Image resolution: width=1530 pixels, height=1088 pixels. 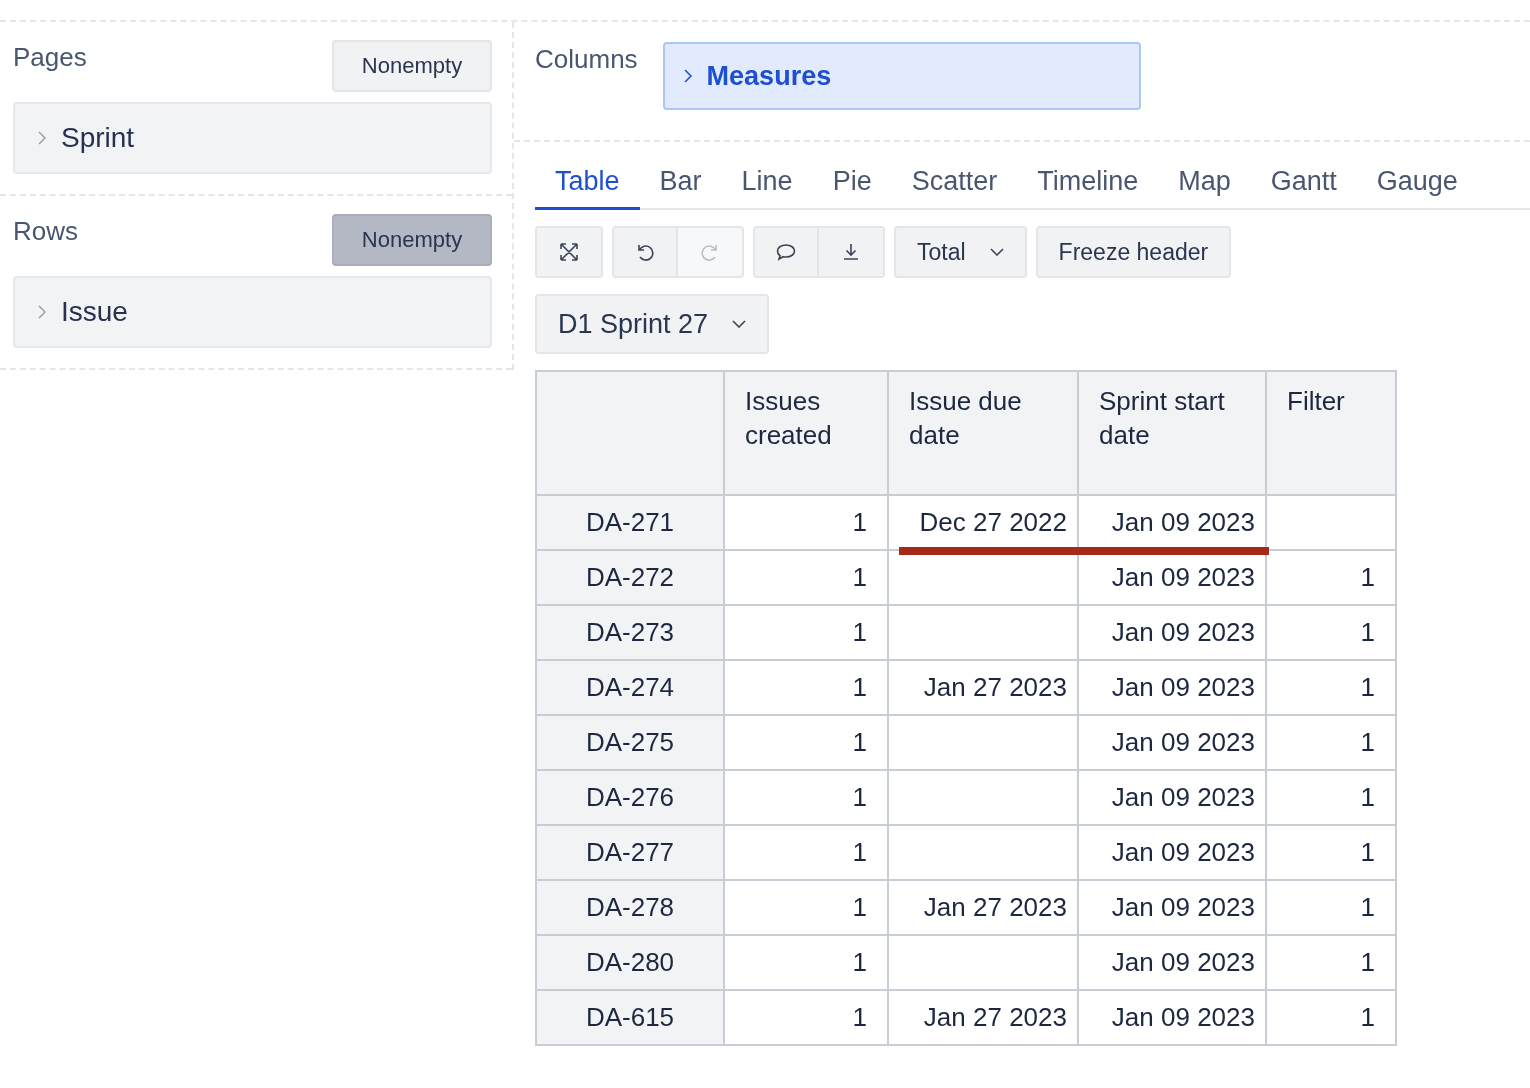 What do you see at coordinates (630, 742) in the screenshot?
I see `row-header: DA-275` at bounding box center [630, 742].